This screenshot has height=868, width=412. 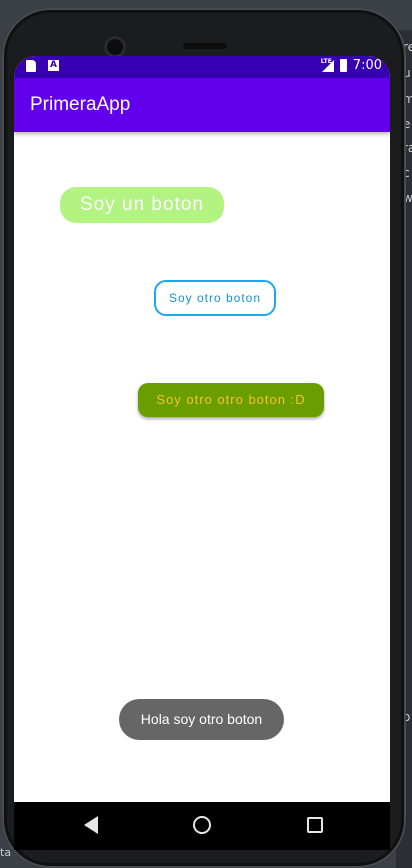 I want to click on recent-apps-icon, so click(x=315, y=825).